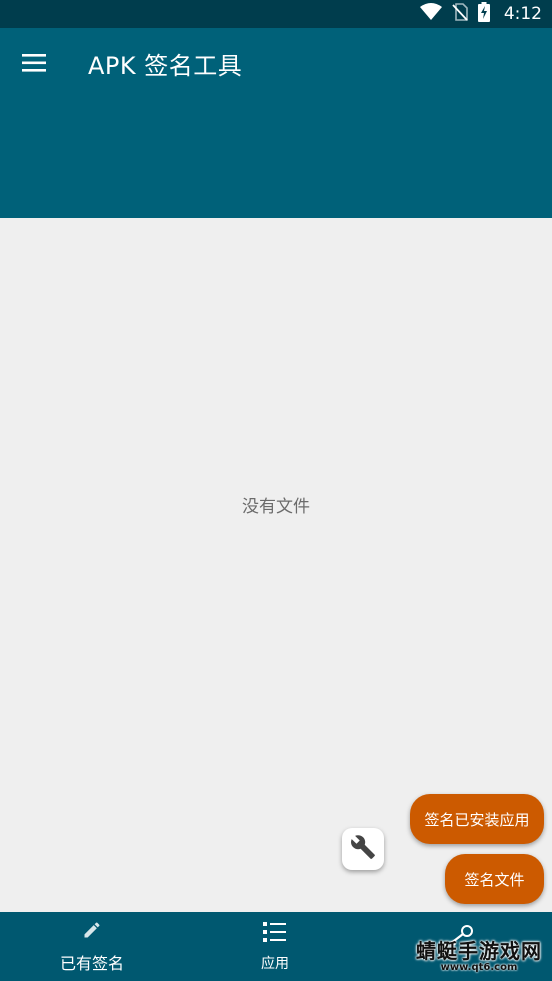 The height and width of the screenshot is (981, 552). What do you see at coordinates (91, 963) in the screenshot?
I see `nav-label-existing-signatures: 已有签名` at bounding box center [91, 963].